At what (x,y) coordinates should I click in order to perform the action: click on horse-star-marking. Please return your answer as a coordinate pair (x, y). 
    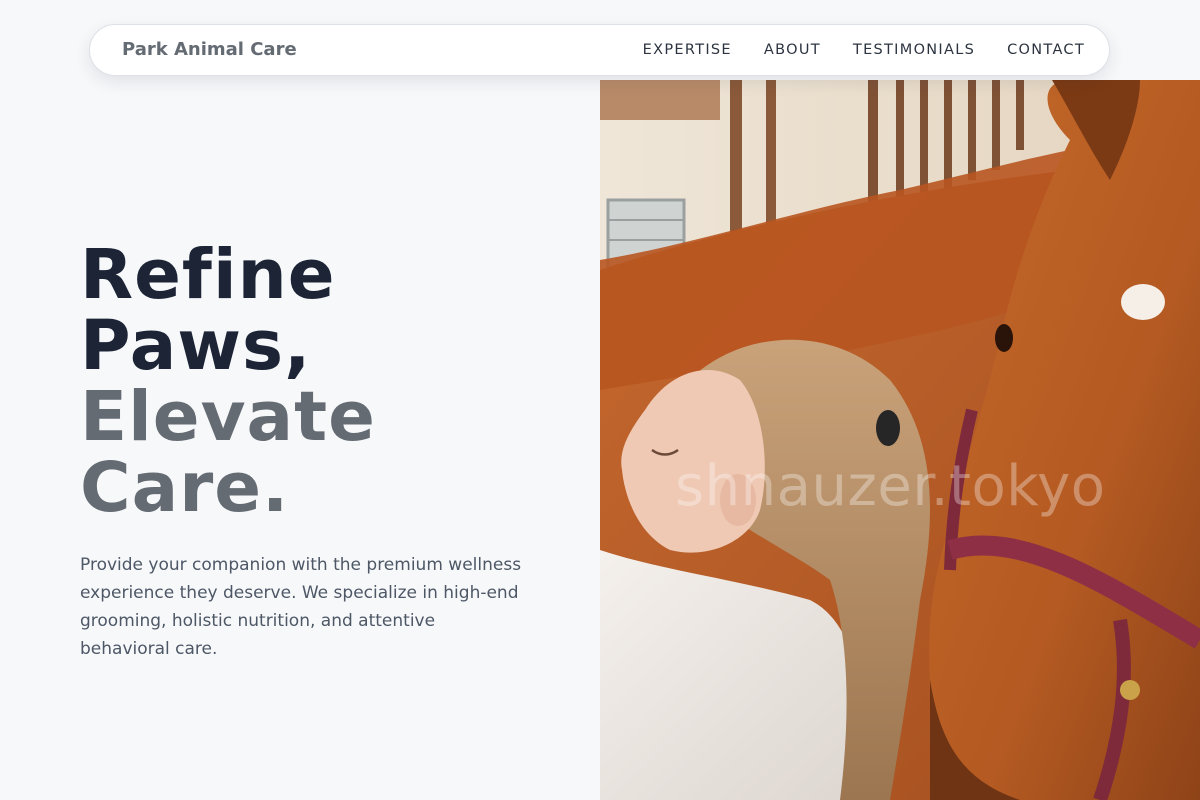
    Looking at the image, I should click on (1143, 302).